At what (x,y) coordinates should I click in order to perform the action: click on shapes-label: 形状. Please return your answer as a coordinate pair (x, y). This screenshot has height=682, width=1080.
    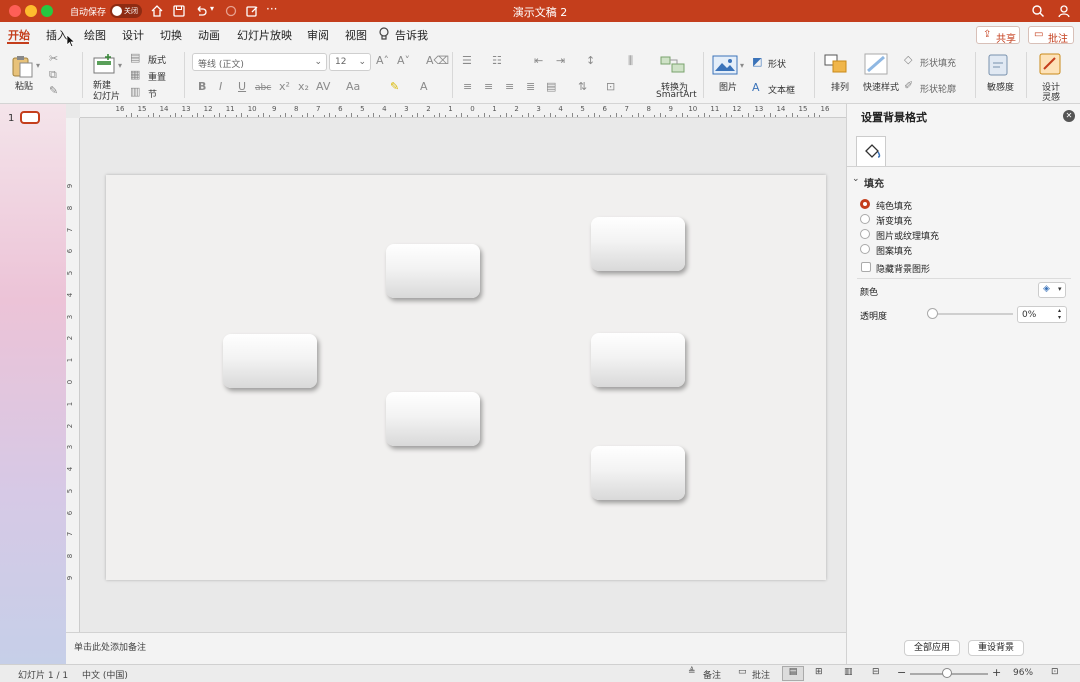
    Looking at the image, I should click on (777, 63).